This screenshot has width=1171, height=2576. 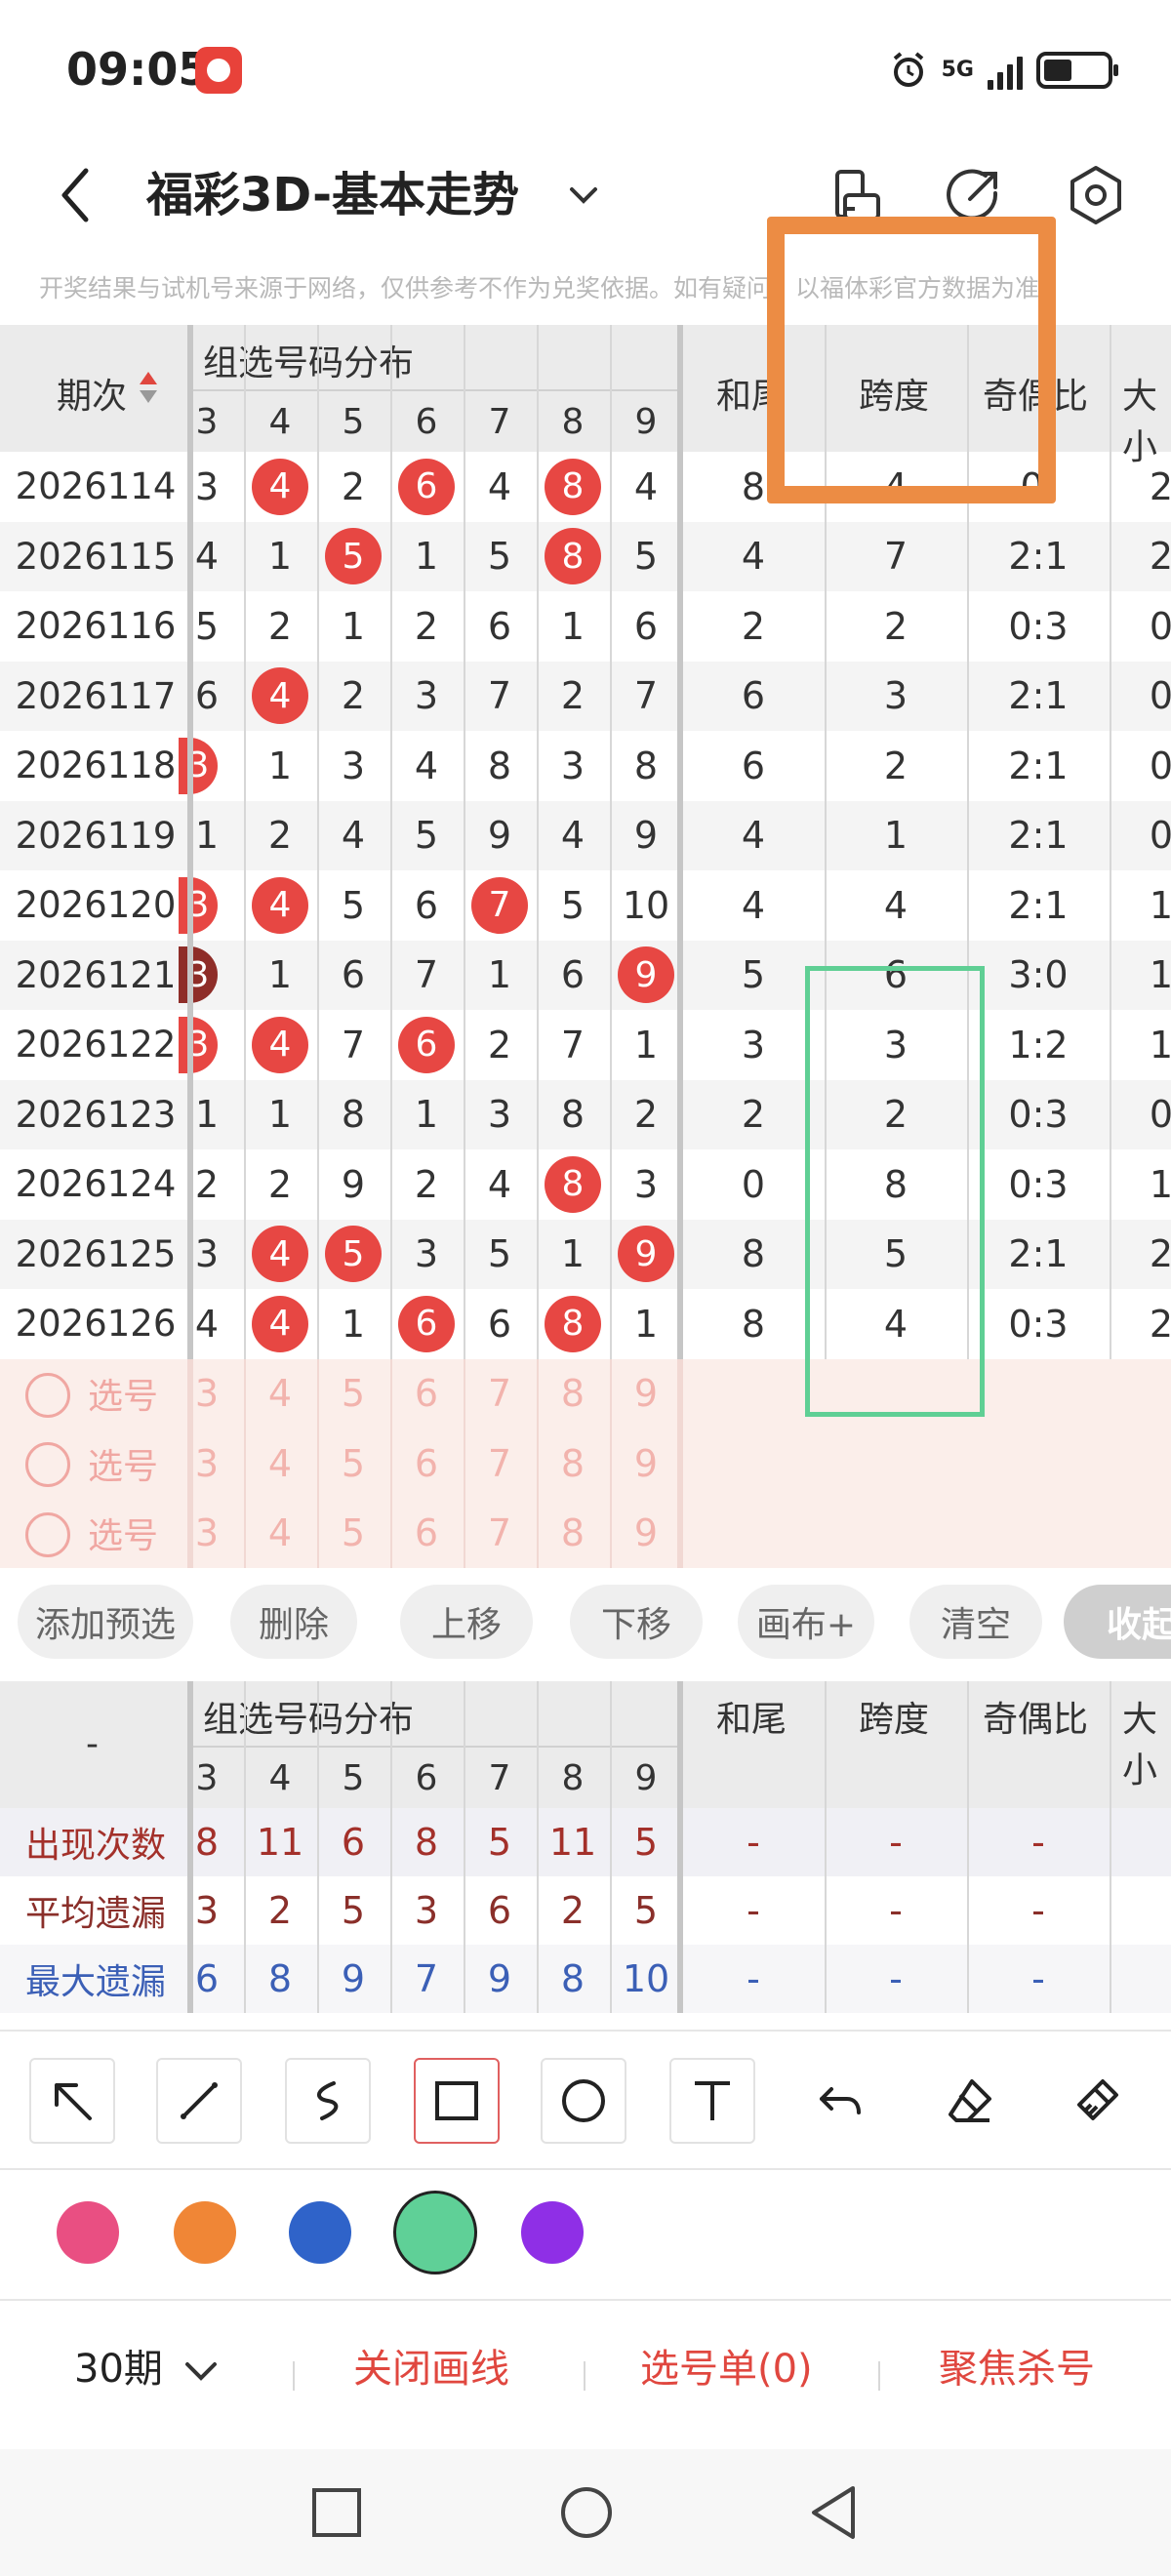 I want to click on chevron-down-icon, so click(x=583, y=195).